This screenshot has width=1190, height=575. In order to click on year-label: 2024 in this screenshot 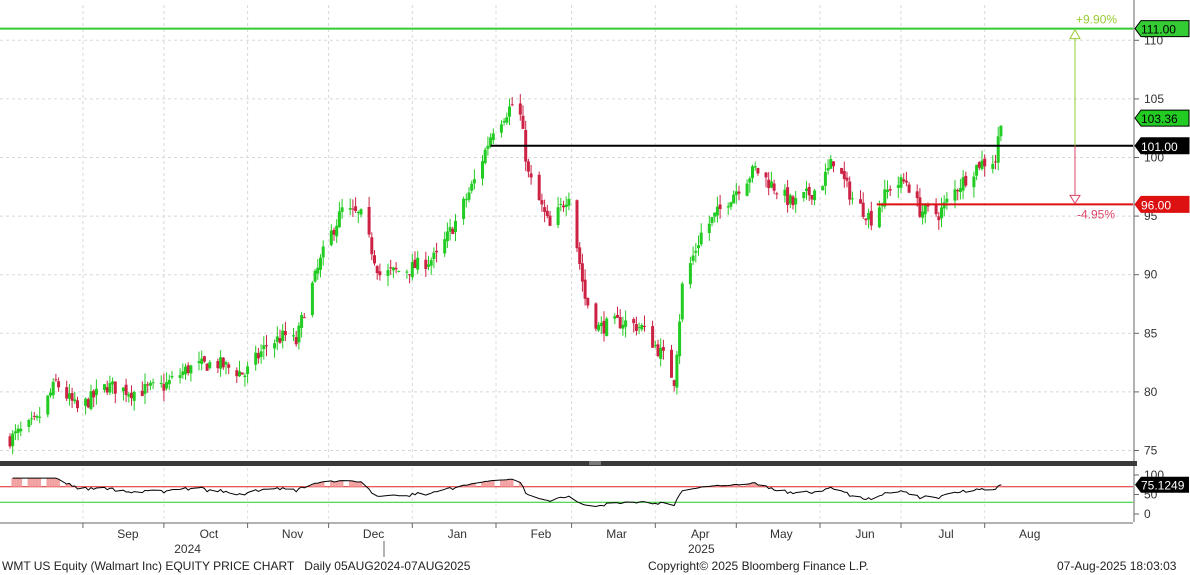, I will do `click(187, 549)`.